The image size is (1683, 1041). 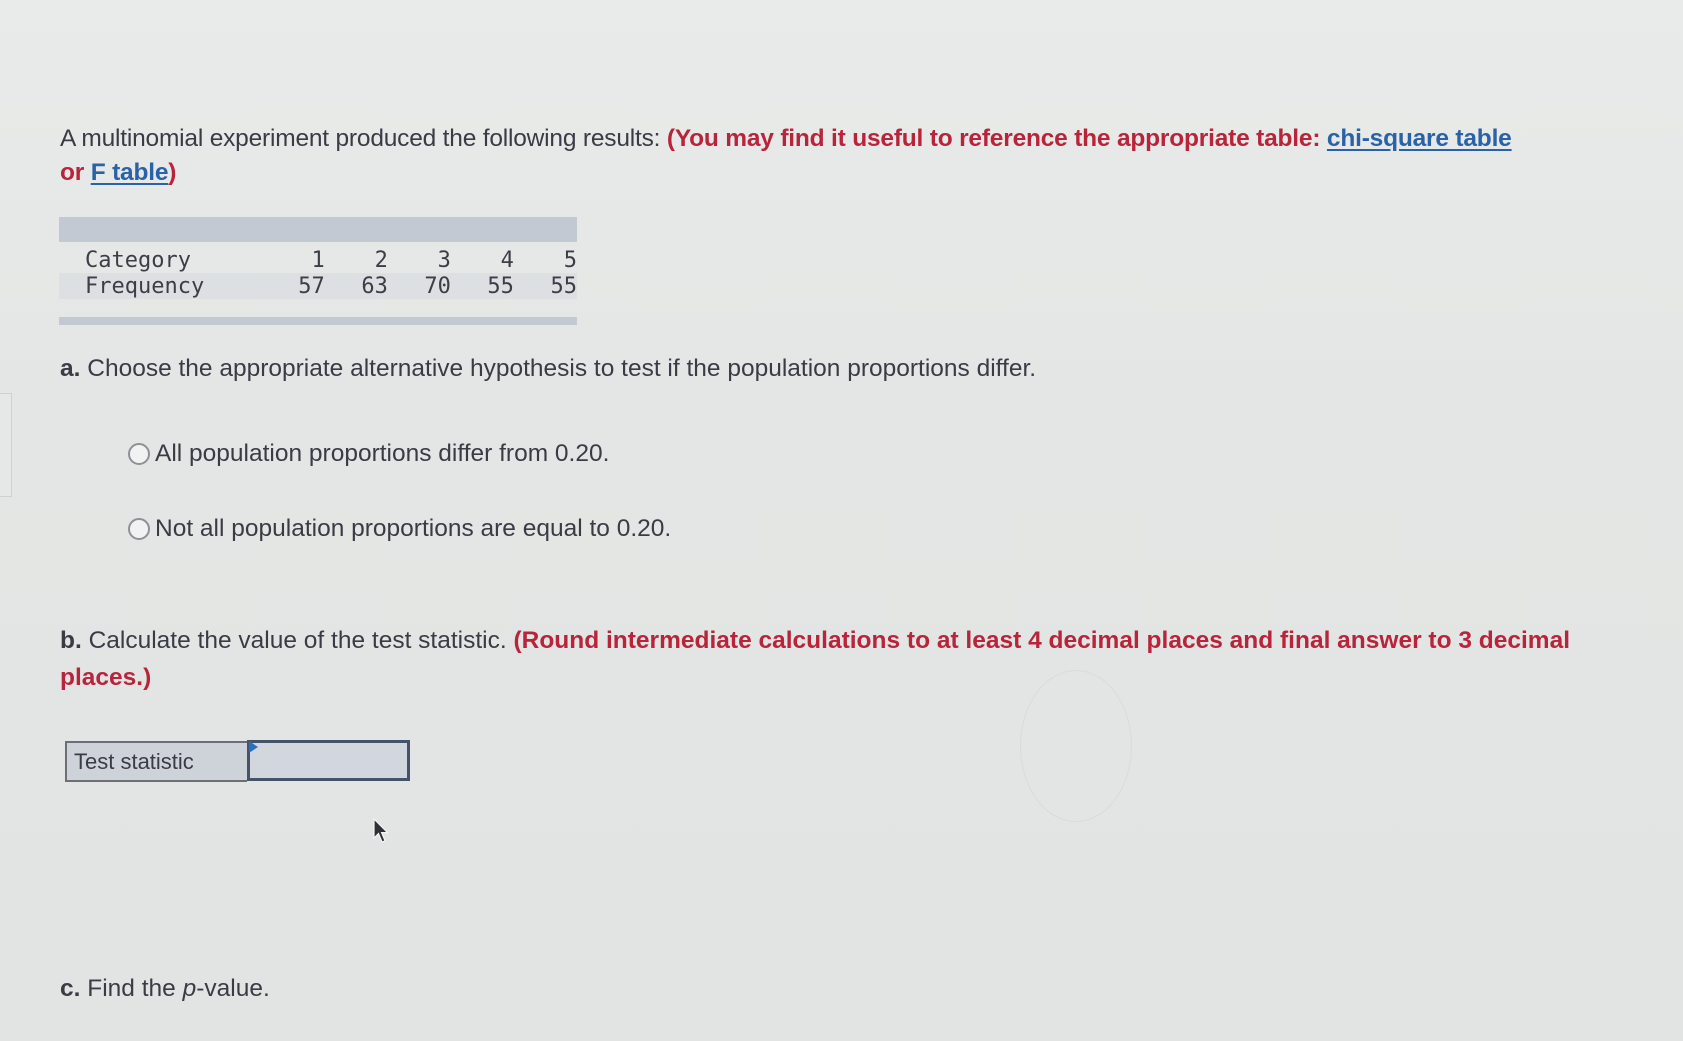 I want to click on frequency-cell: 63, so click(x=374, y=286).